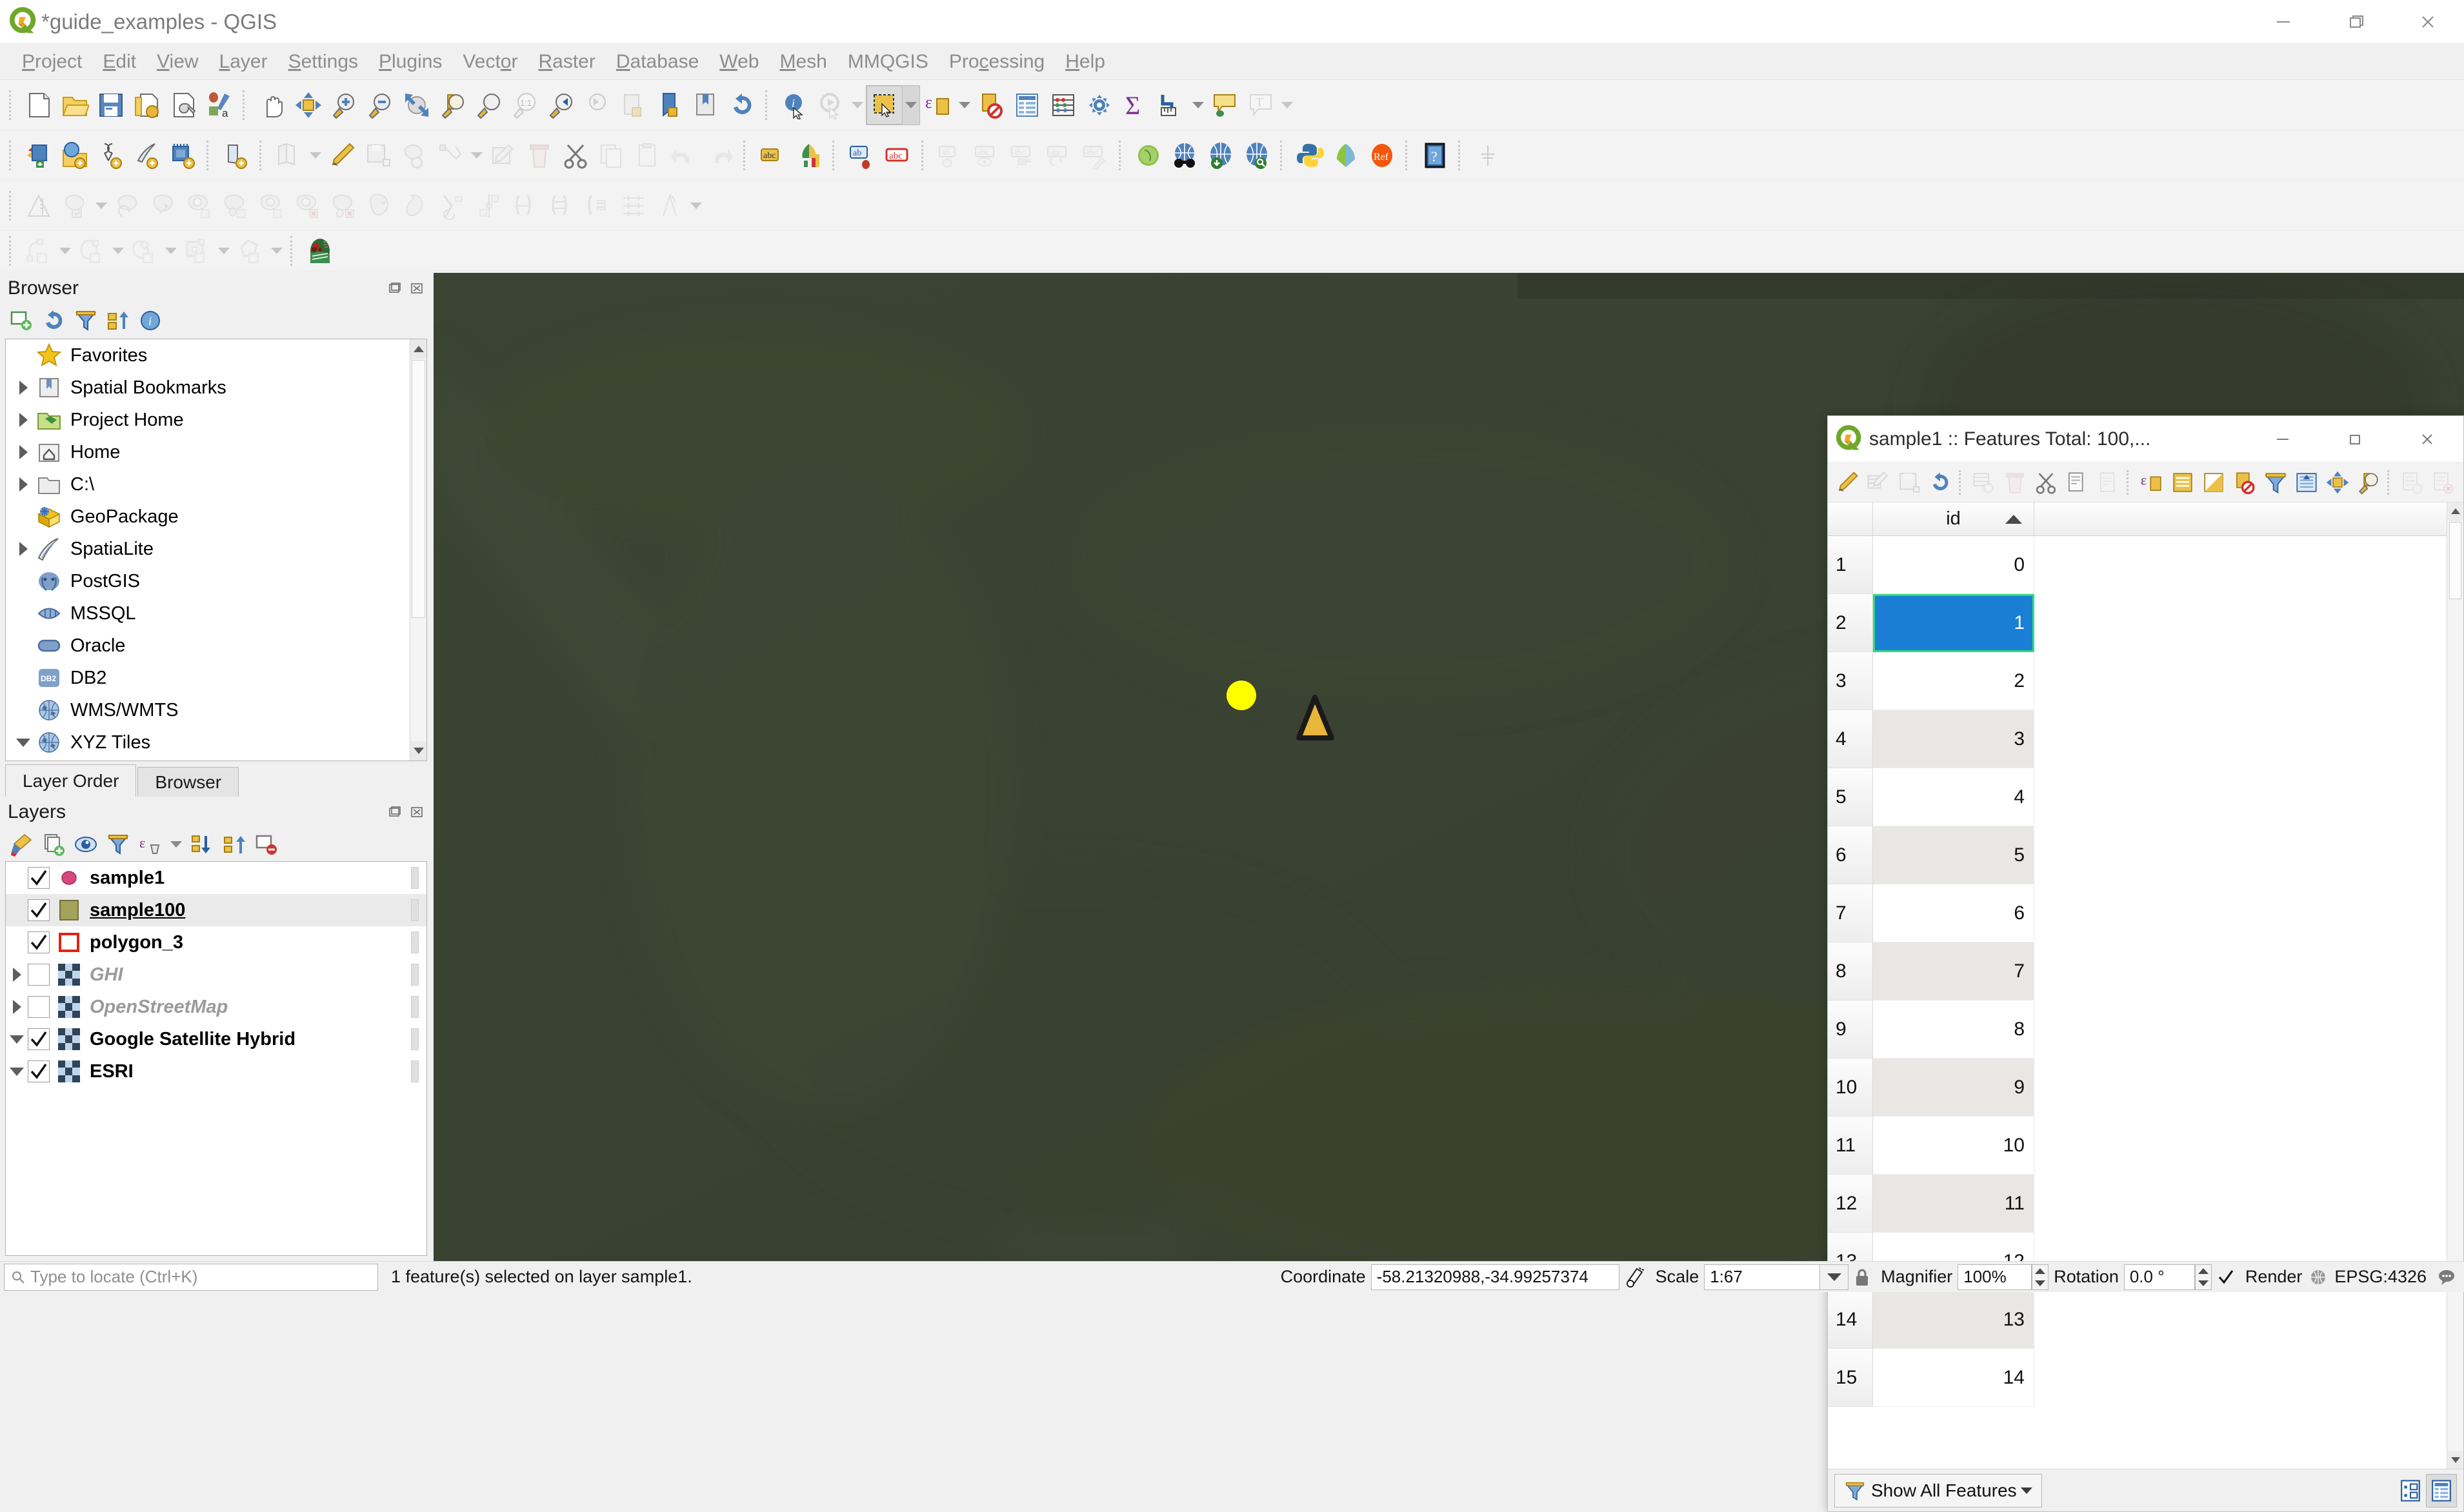 This screenshot has height=1512, width=2464. What do you see at coordinates (216, 1039) in the screenshot?
I see `layer-item: Google Satellite Hybrid` at bounding box center [216, 1039].